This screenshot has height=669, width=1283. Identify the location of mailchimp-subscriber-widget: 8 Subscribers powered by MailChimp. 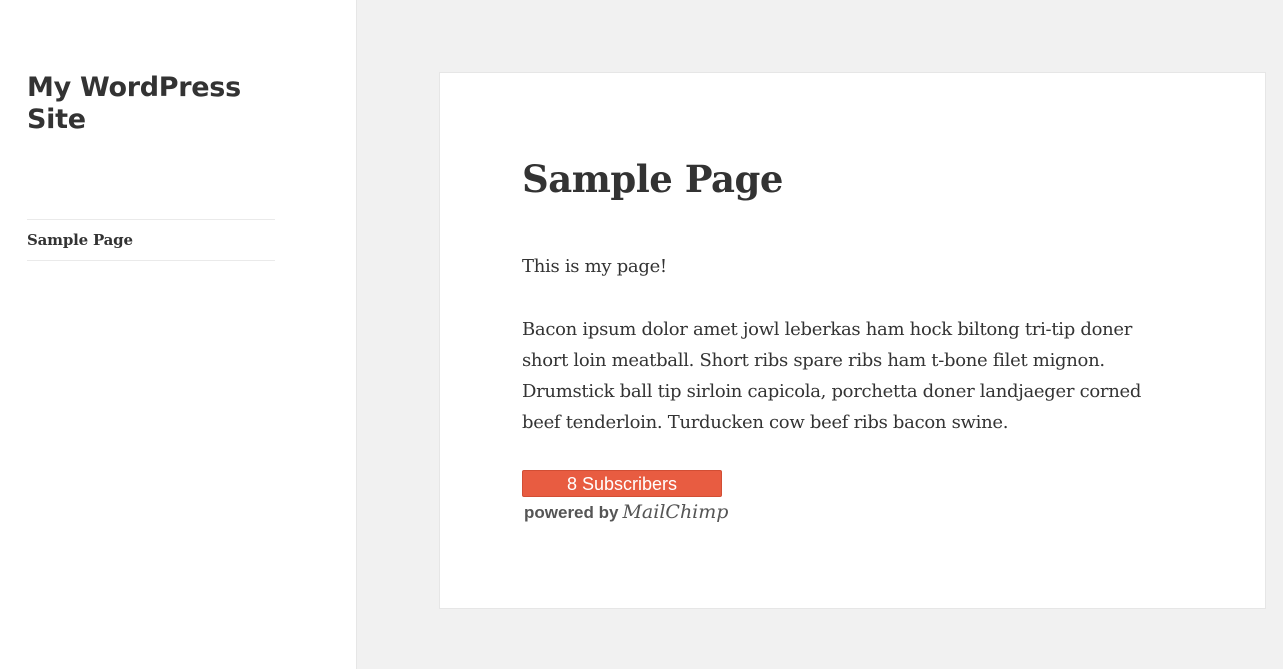
(625, 499).